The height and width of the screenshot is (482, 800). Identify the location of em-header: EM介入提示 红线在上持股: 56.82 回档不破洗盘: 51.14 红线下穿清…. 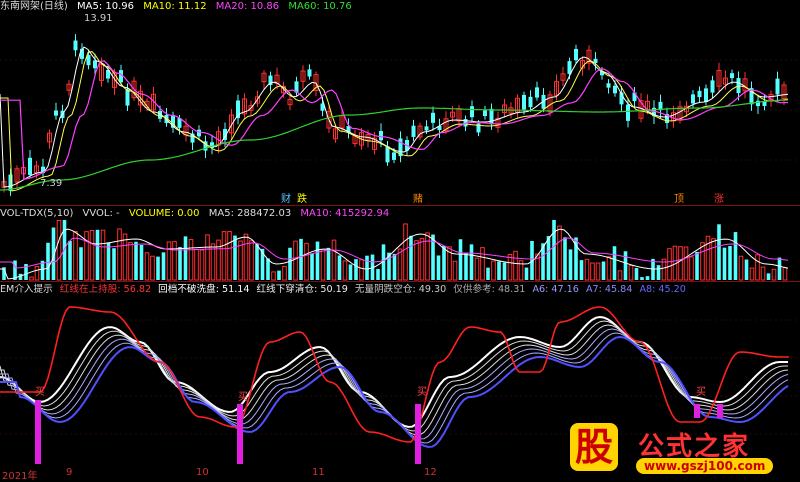
(345, 290).